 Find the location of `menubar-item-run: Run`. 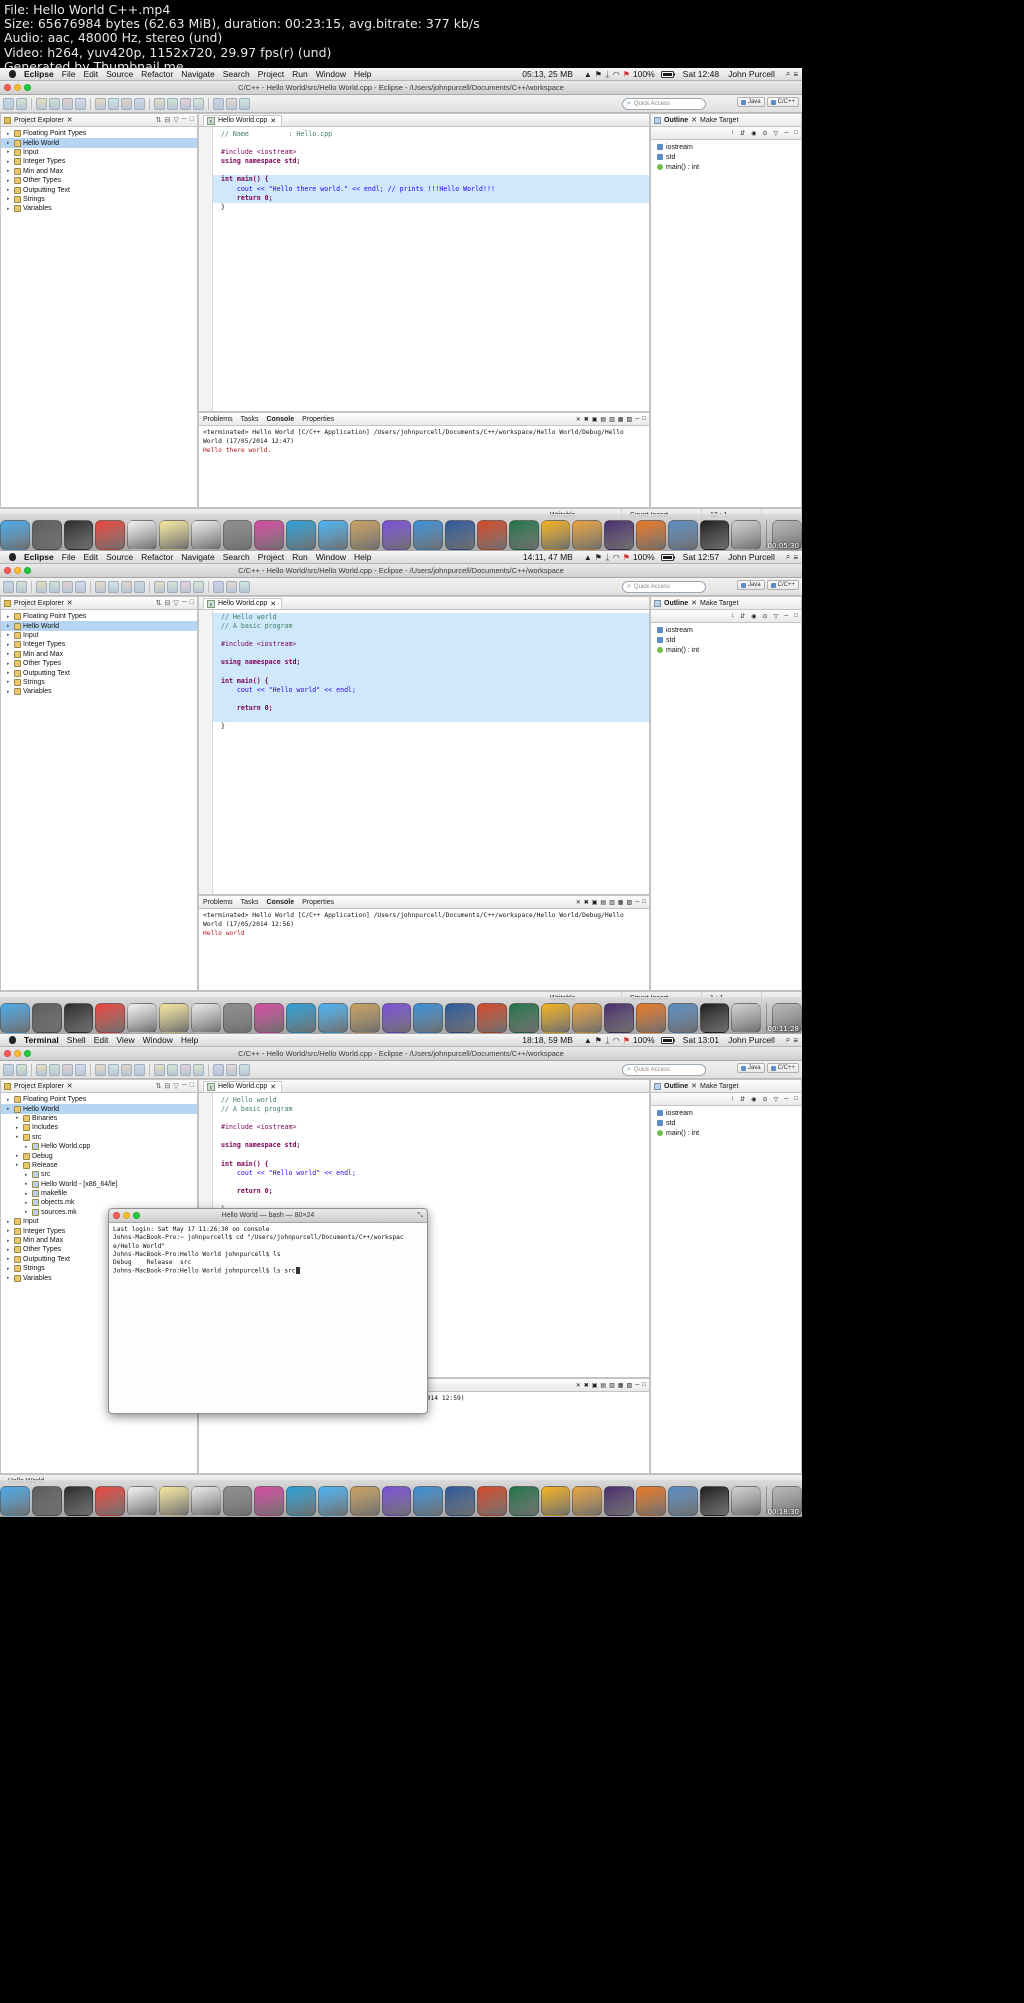

menubar-item-run: Run is located at coordinates (300, 557).